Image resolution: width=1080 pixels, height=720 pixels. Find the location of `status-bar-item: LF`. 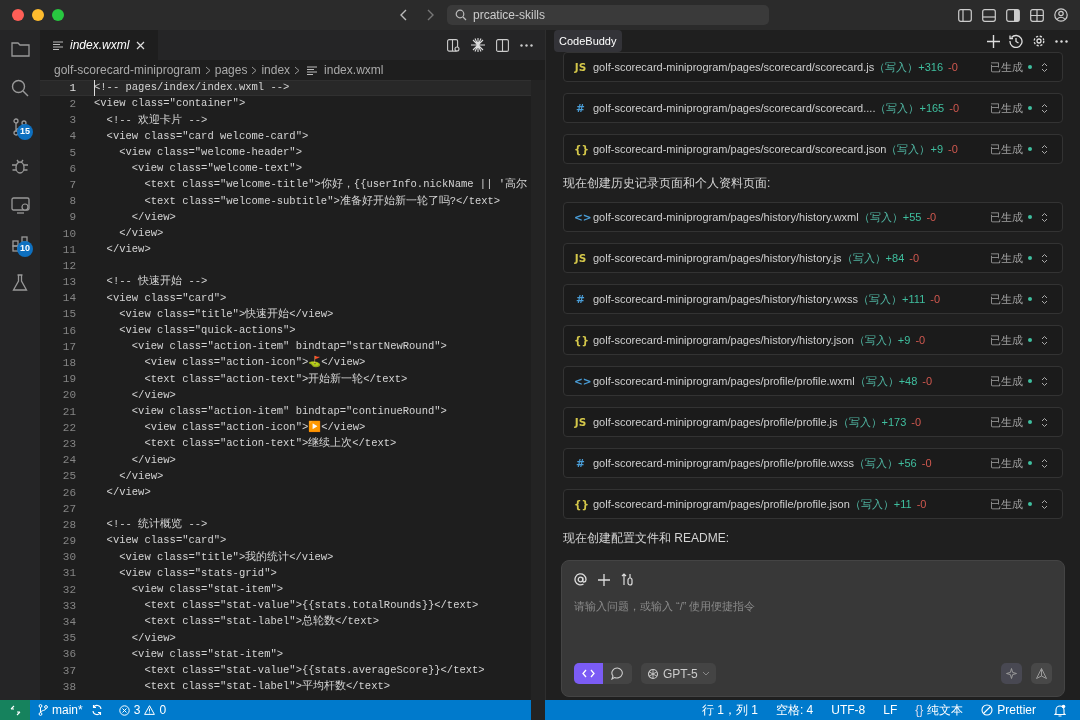

status-bar-item: LF is located at coordinates (890, 710).